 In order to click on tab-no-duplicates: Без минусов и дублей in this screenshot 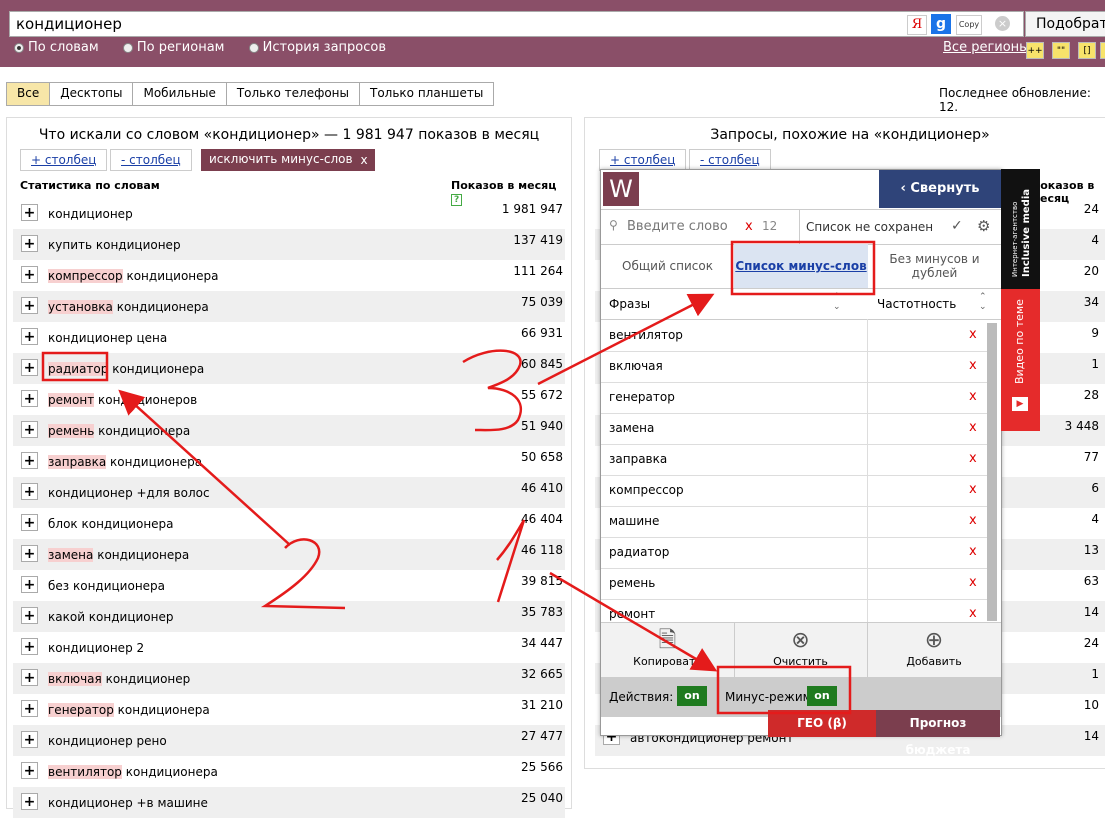, I will do `click(934, 266)`.